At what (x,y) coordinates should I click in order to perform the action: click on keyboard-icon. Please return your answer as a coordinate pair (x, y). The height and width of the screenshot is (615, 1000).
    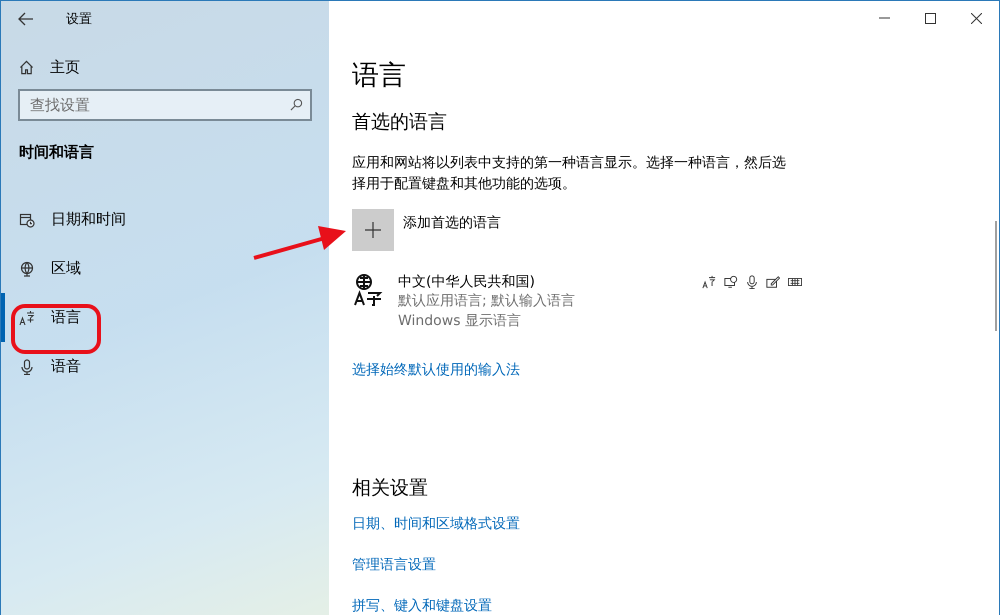
    Looking at the image, I should click on (795, 282).